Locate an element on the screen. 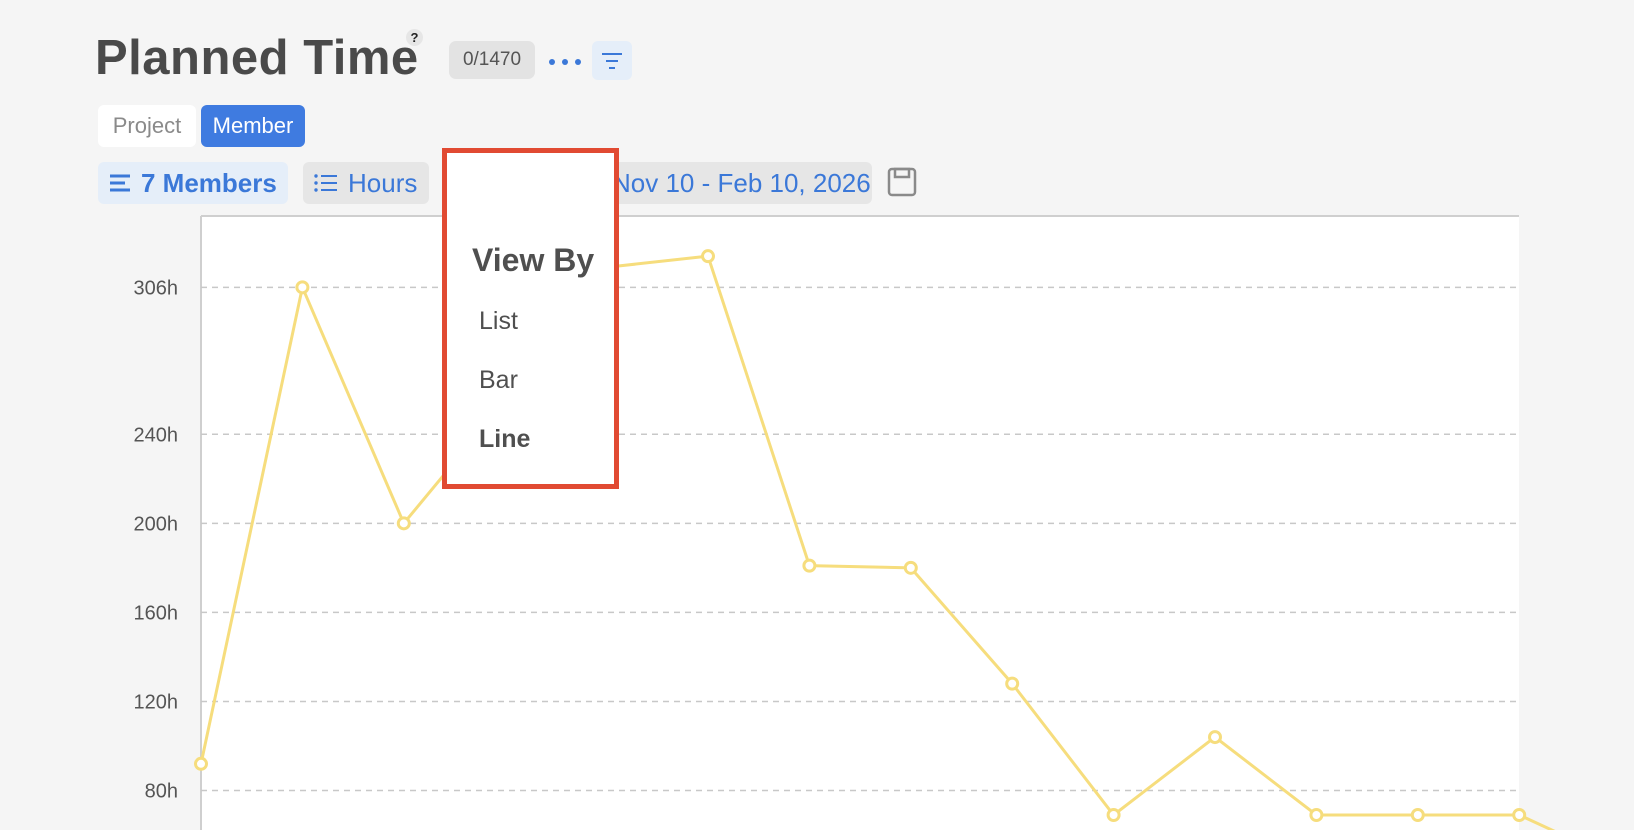 Image resolution: width=1634 pixels, height=830 pixels. menu-item-list: List is located at coordinates (498, 321).